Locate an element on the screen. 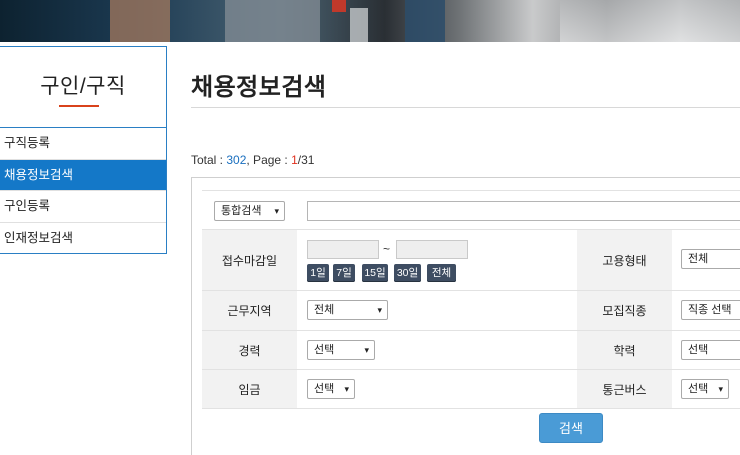 The image size is (740, 455). label-deadline: 접수마감일 is located at coordinates (249, 260).